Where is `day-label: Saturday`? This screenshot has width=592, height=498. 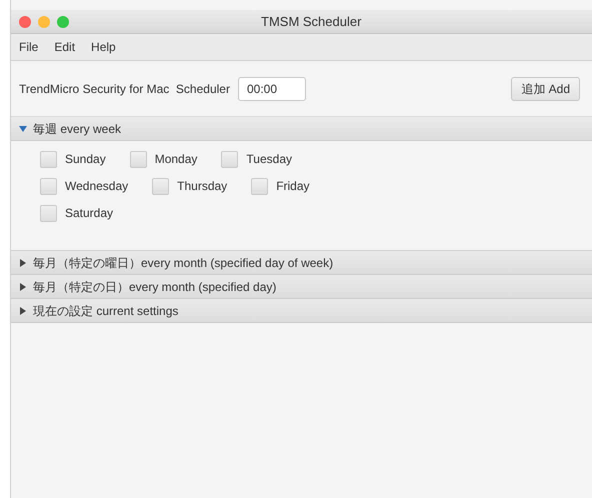 day-label: Saturday is located at coordinates (89, 213).